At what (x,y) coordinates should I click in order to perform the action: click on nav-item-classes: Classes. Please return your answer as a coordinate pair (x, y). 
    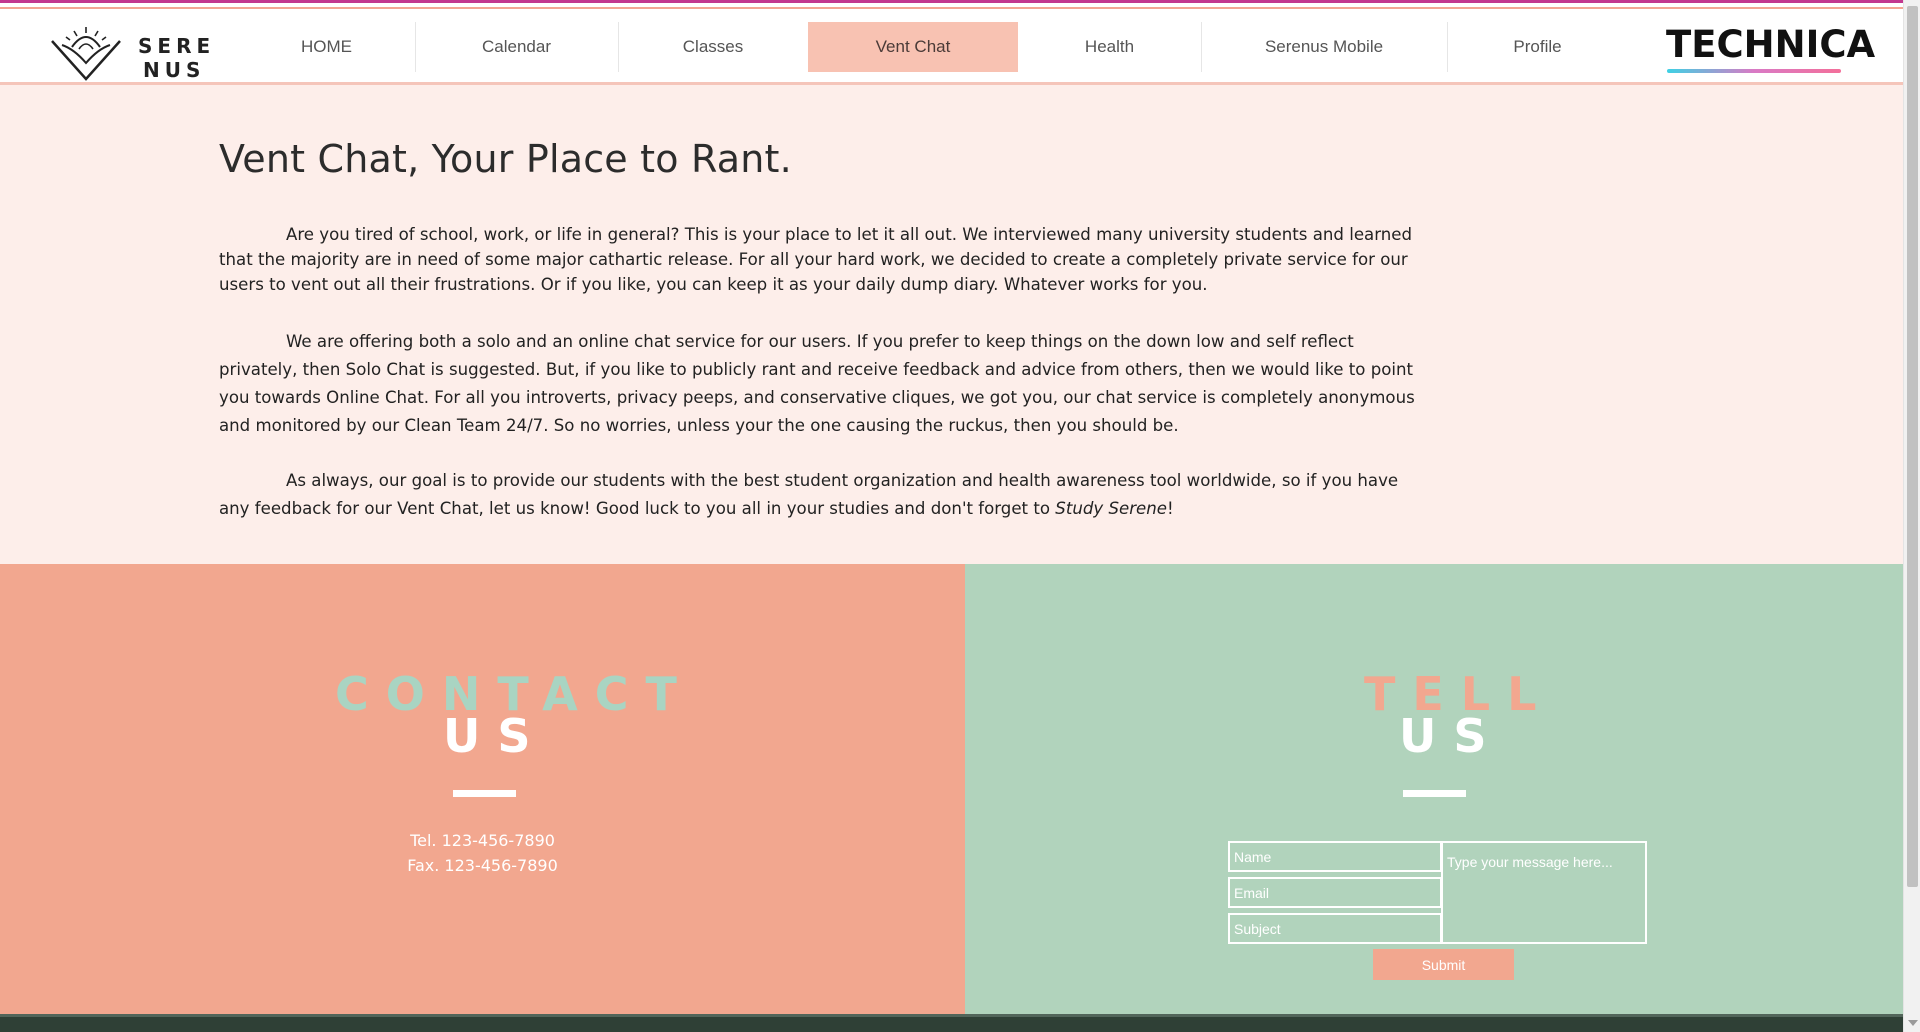
    Looking at the image, I should click on (713, 47).